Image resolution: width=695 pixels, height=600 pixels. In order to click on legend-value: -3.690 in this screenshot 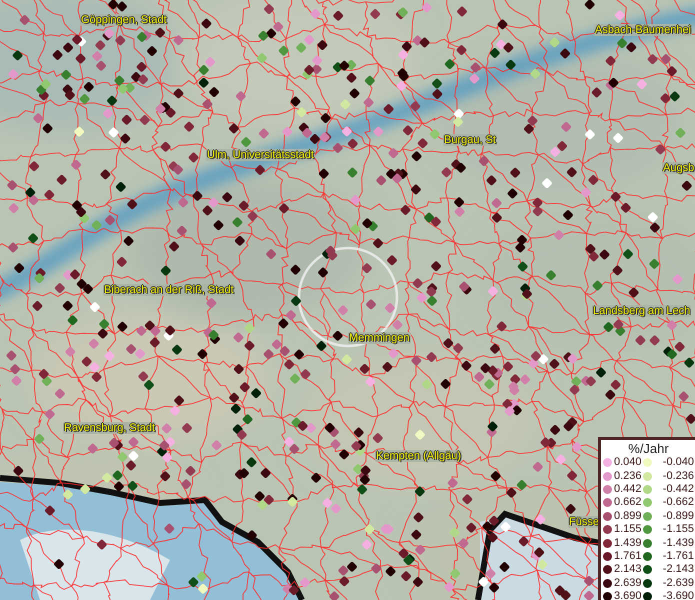, I will do `click(678, 595)`.